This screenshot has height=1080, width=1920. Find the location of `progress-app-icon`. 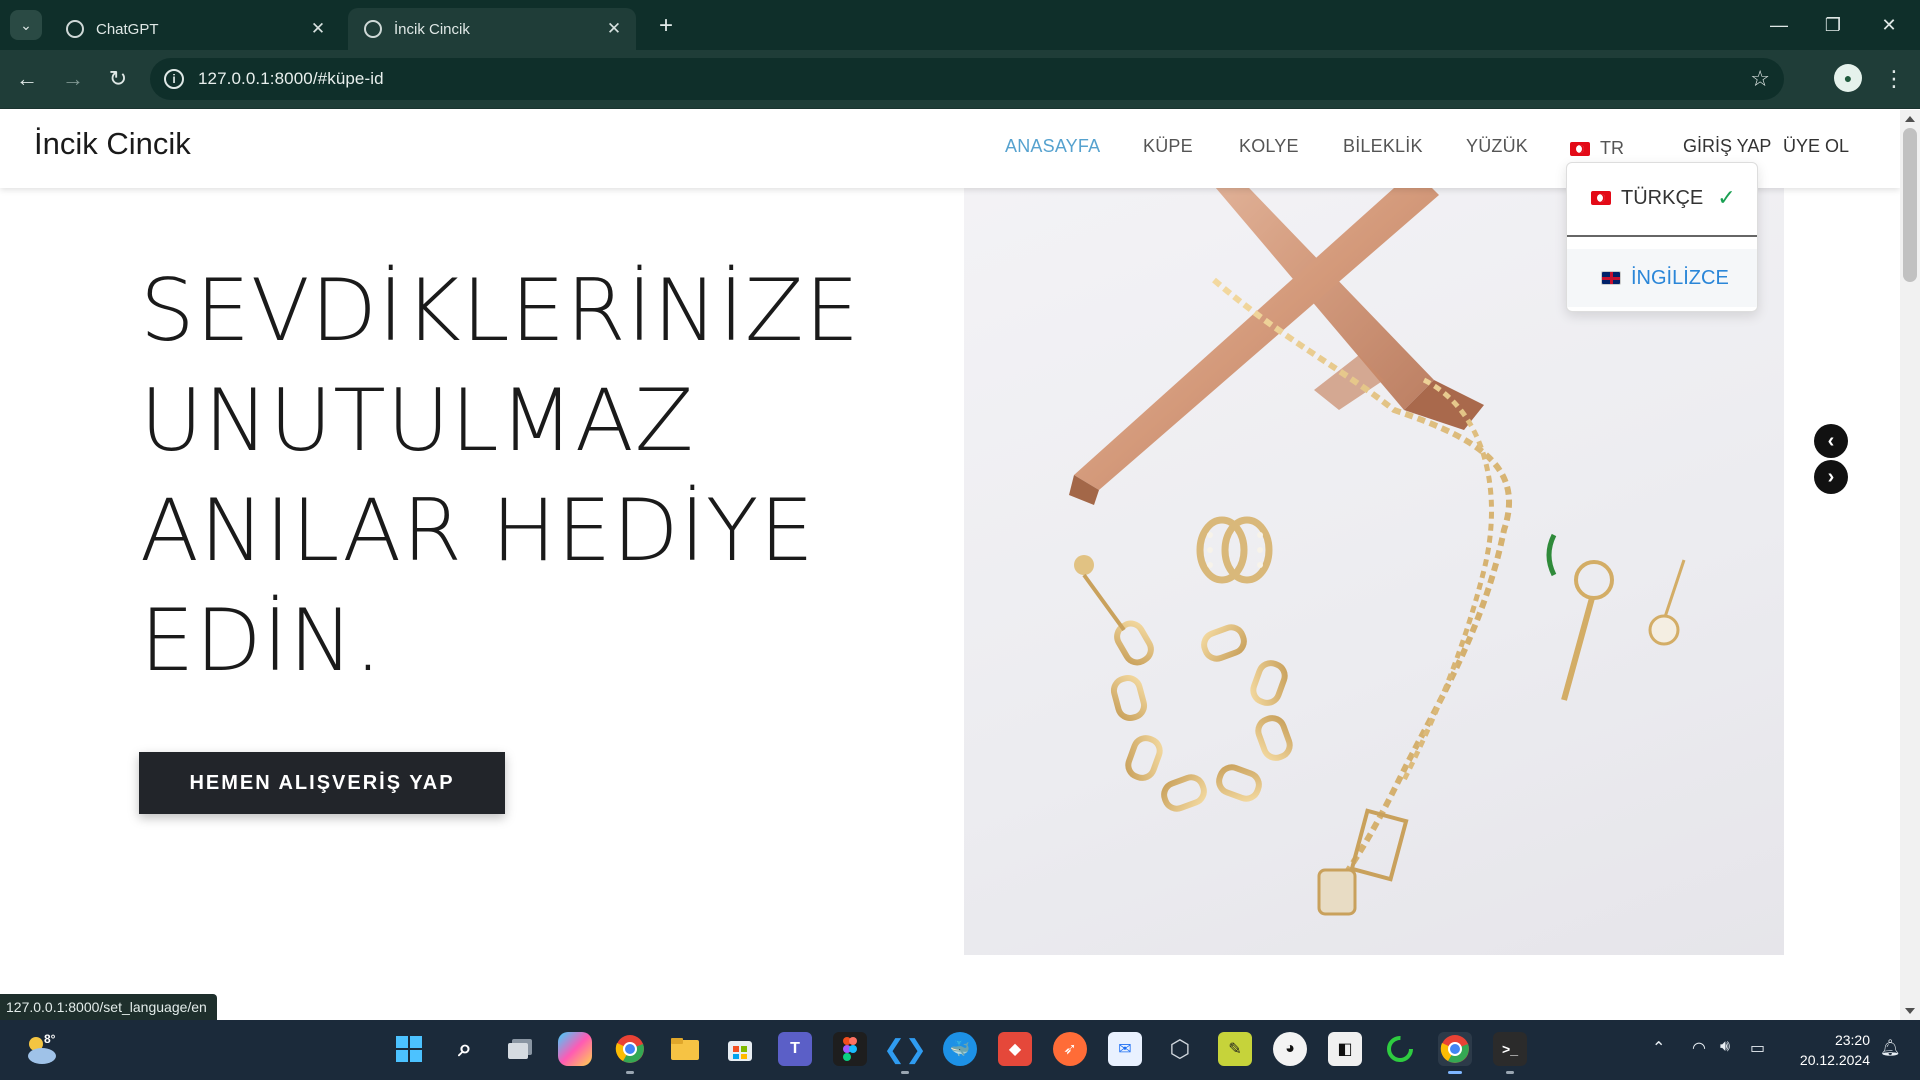

progress-app-icon is located at coordinates (1400, 1049).